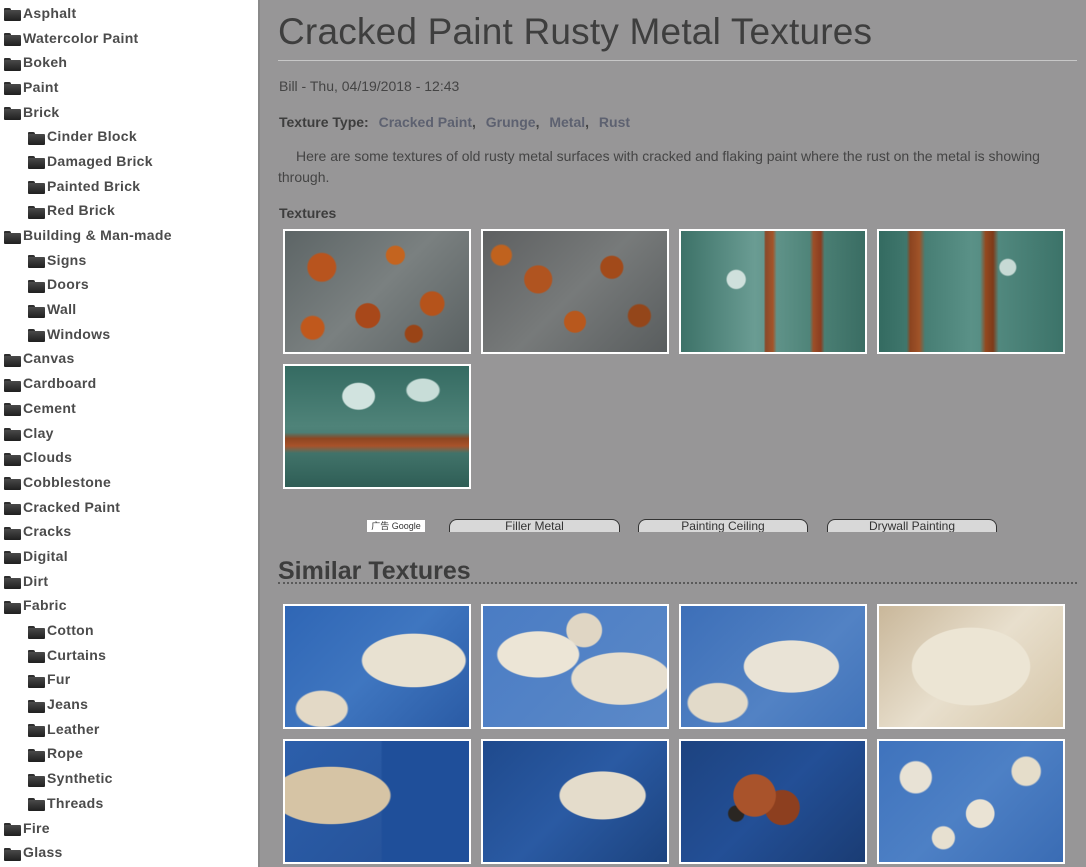 The height and width of the screenshot is (867, 1086). What do you see at coordinates (92, 136) in the screenshot?
I see `sidebar-item-label: Cinder Block` at bounding box center [92, 136].